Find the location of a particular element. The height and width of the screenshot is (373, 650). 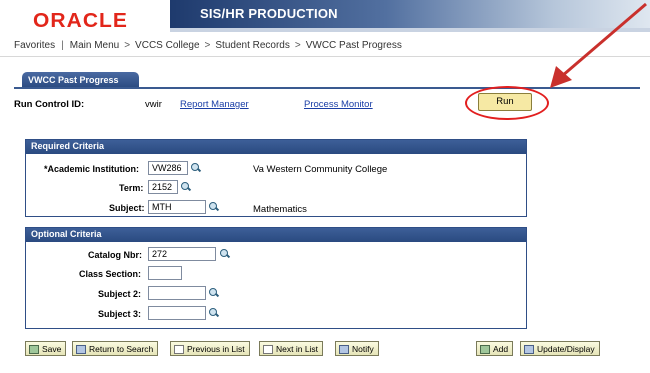

return-to-search-button: Return to Search is located at coordinates (115, 348).